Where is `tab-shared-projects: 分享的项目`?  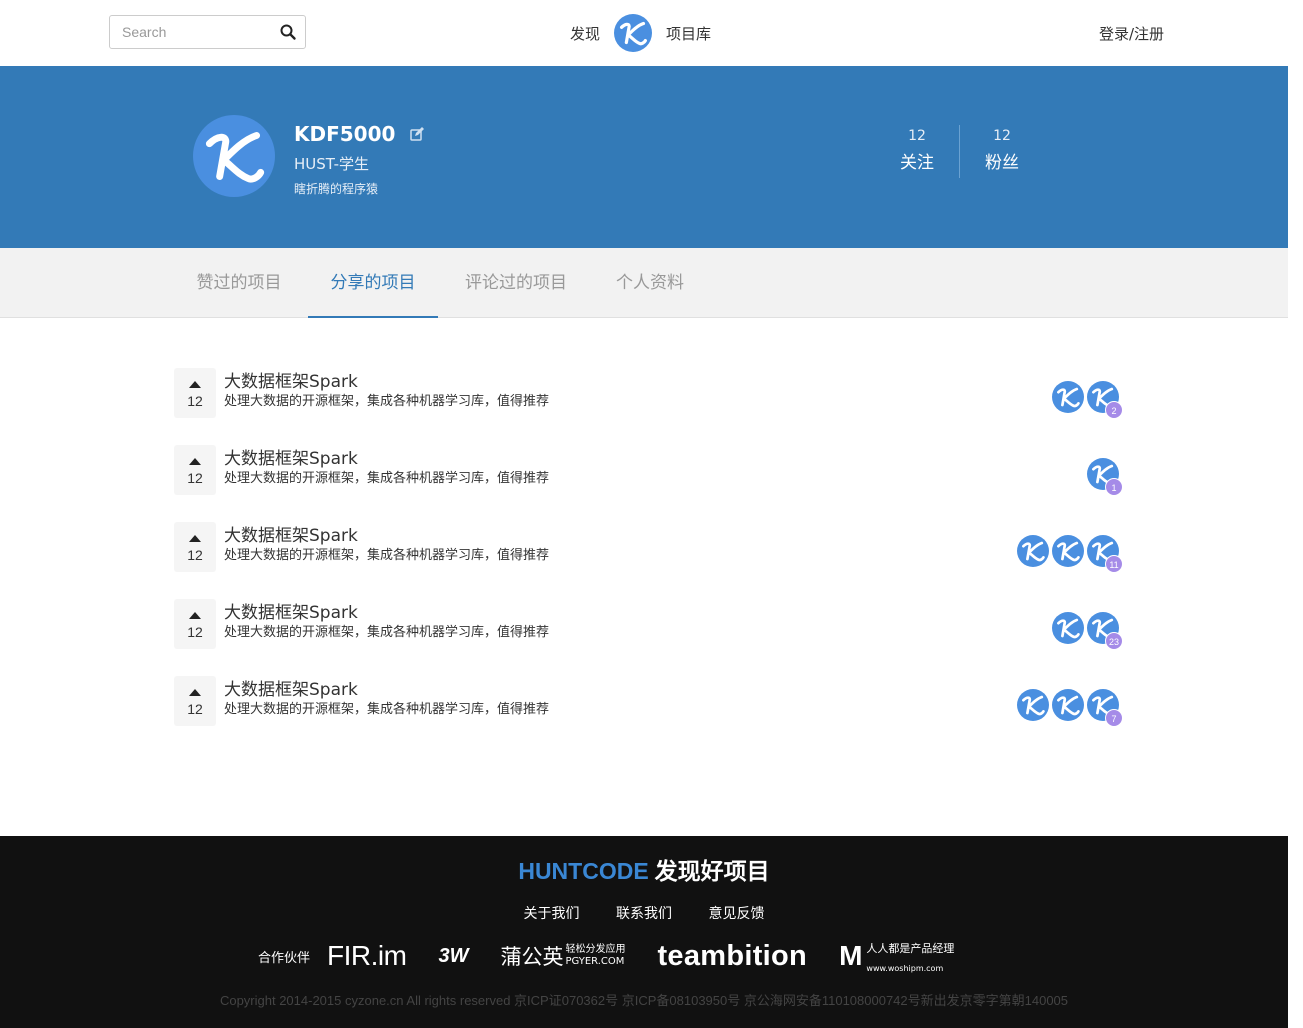 tab-shared-projects: 分享的项目 is located at coordinates (373, 283).